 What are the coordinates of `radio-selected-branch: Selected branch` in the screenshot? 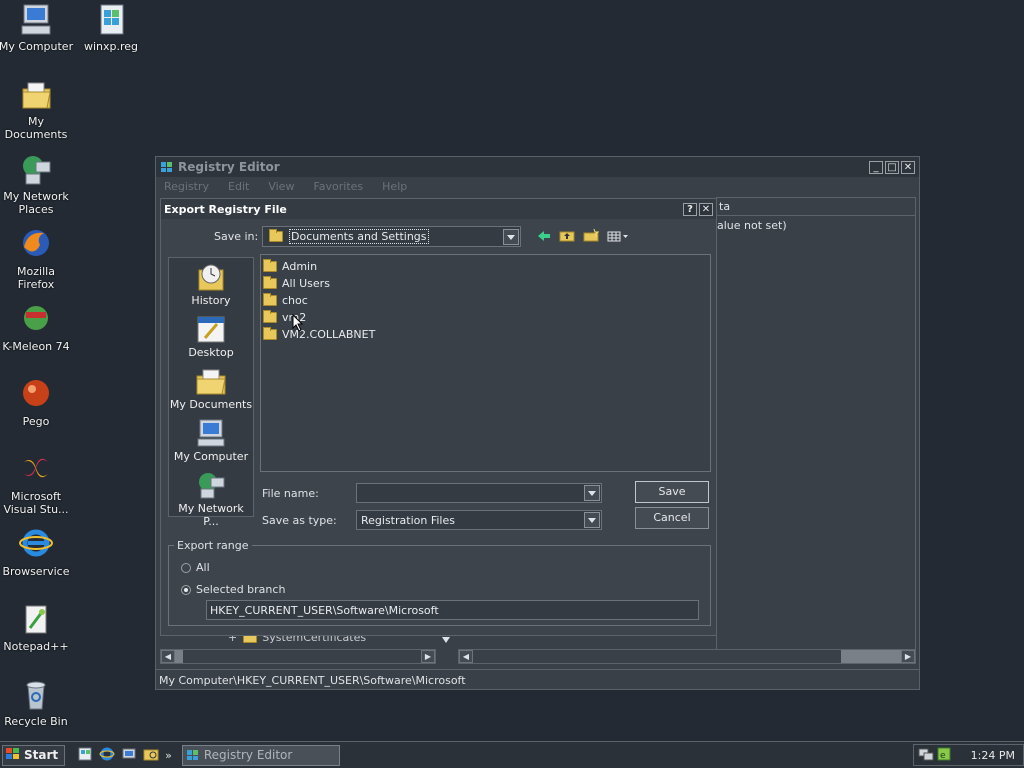 It's located at (233, 589).